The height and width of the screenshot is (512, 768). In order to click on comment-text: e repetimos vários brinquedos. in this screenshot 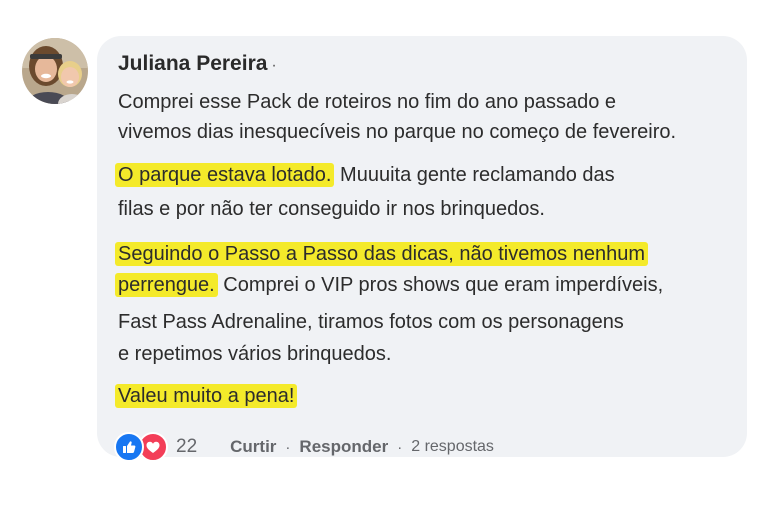, I will do `click(255, 354)`.